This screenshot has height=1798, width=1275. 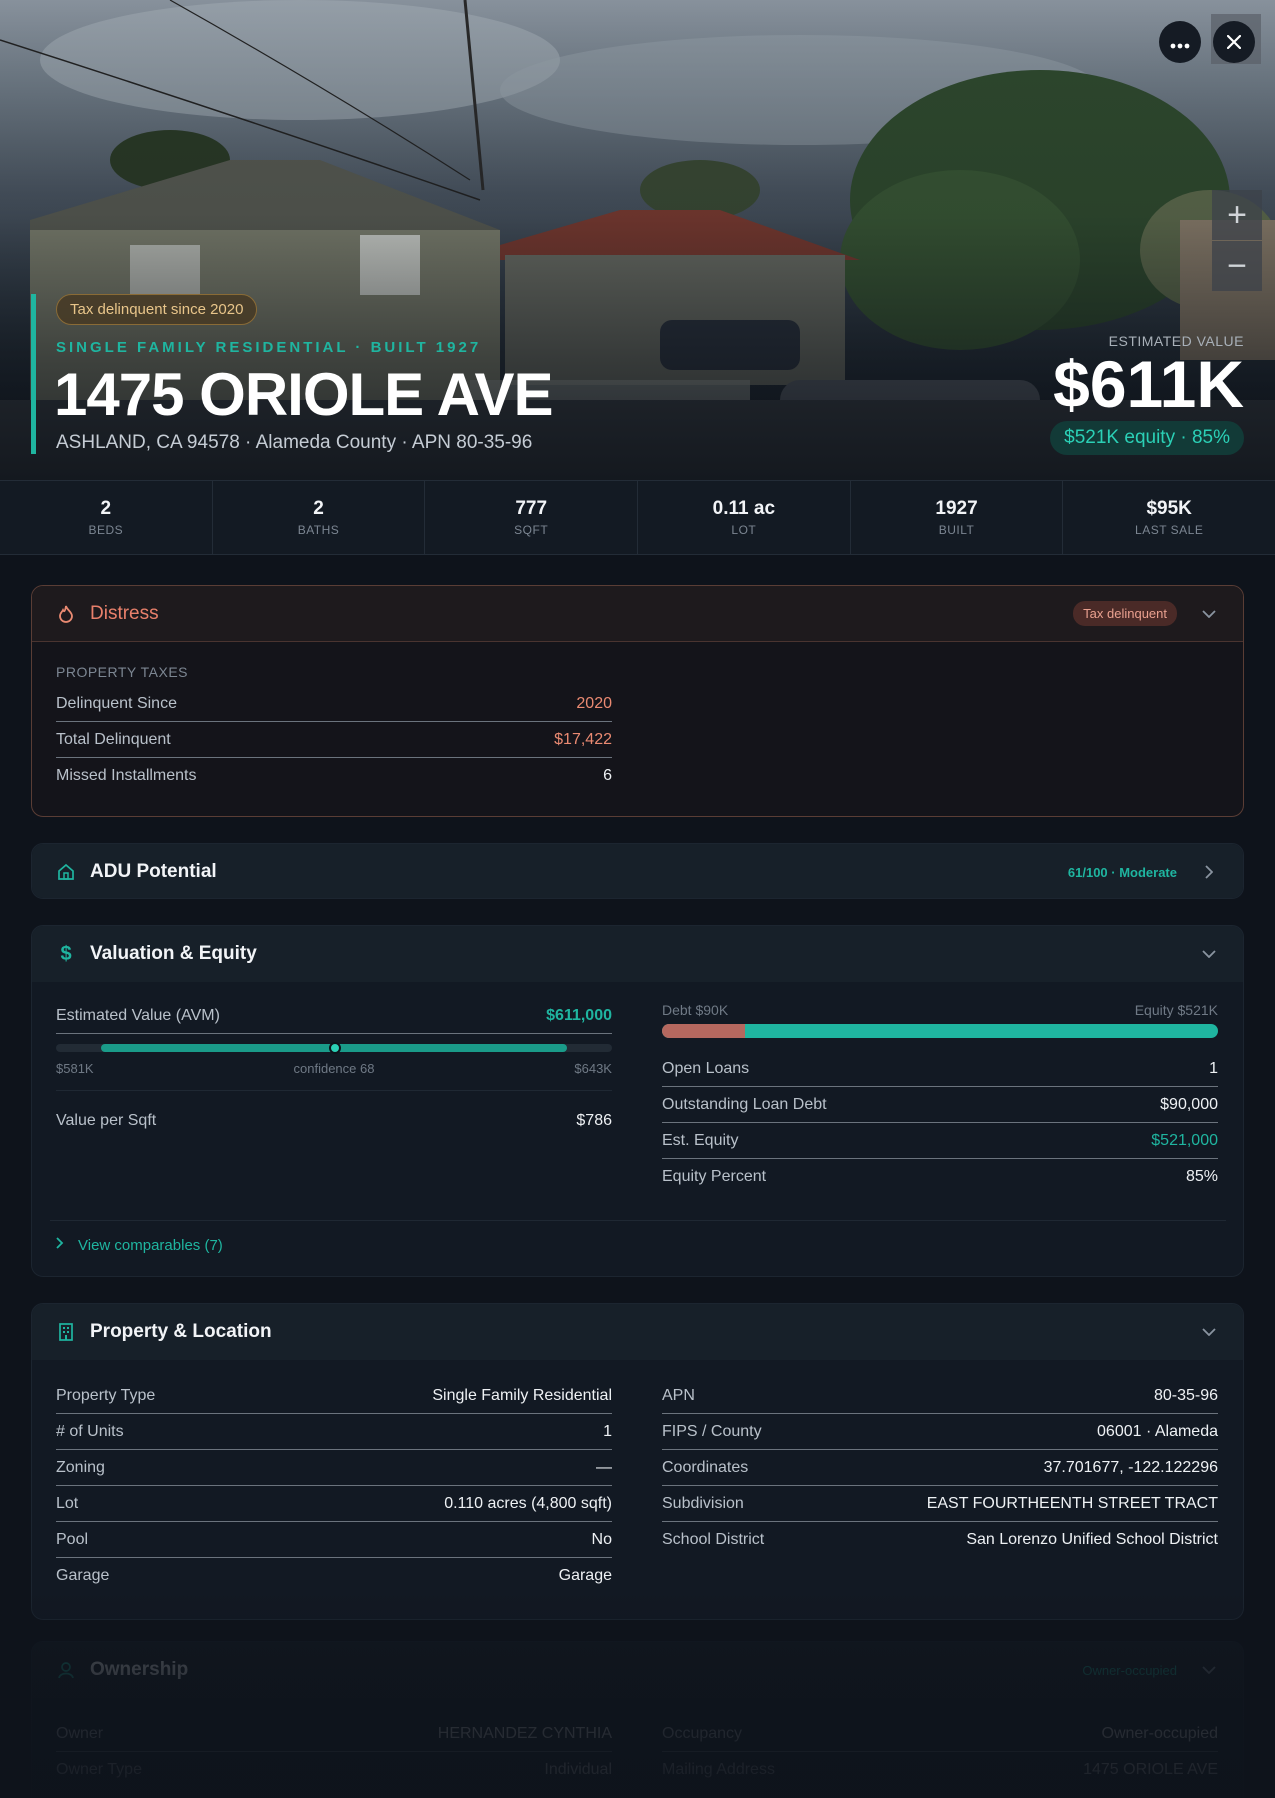 What do you see at coordinates (637, 954) in the screenshot?
I see `valuation-header: $ Valuation & Equity` at bounding box center [637, 954].